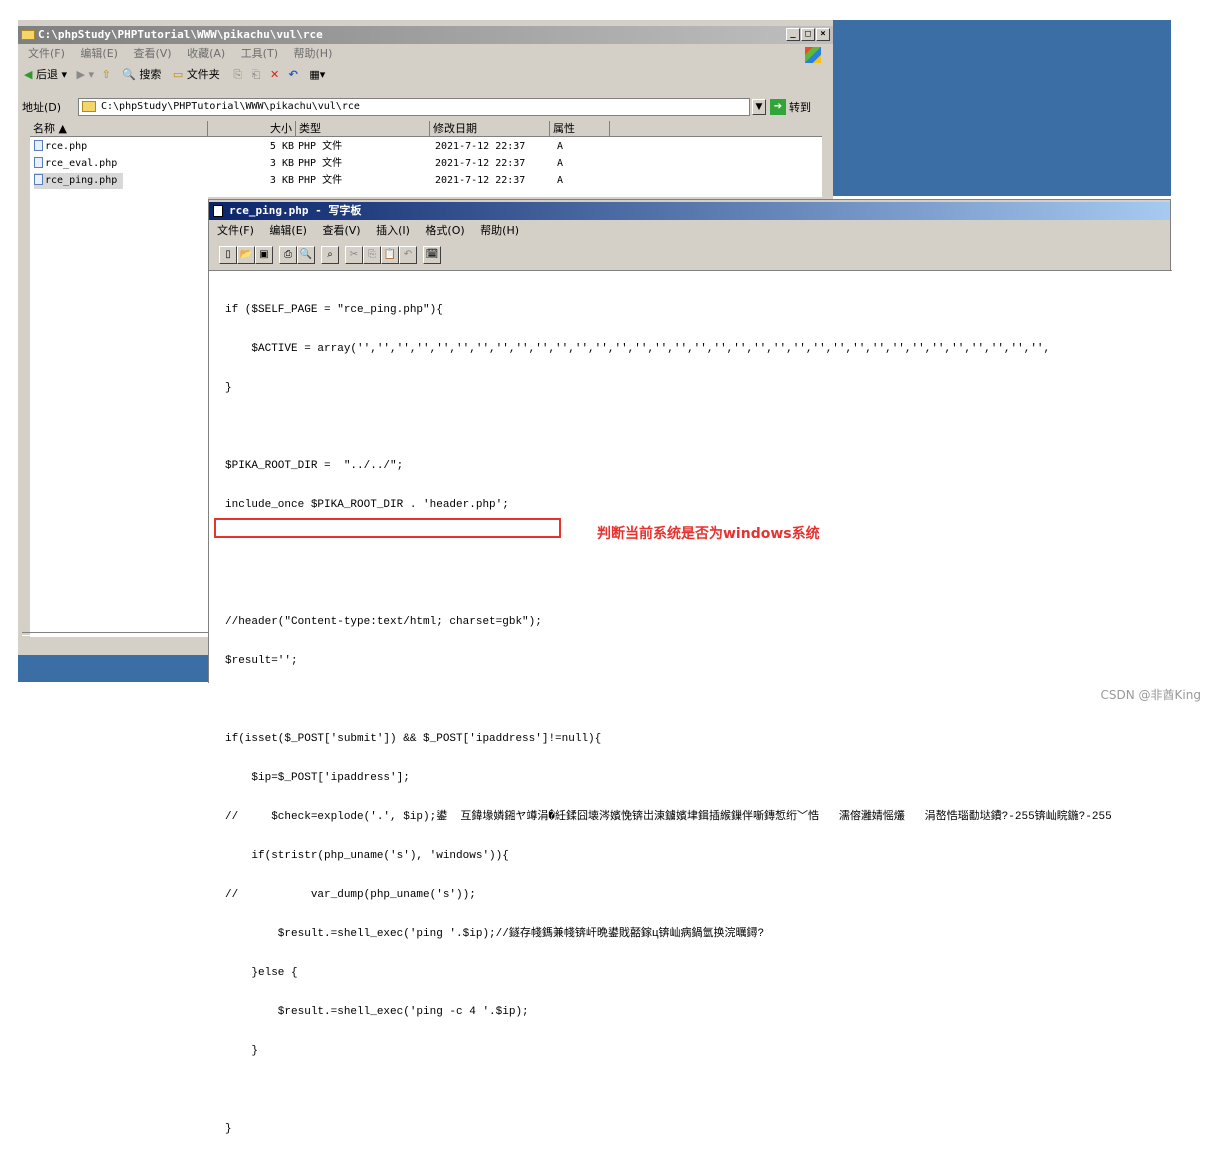 The image size is (1213, 1161). I want to click on column-header-attributes: 属性, so click(580, 129).